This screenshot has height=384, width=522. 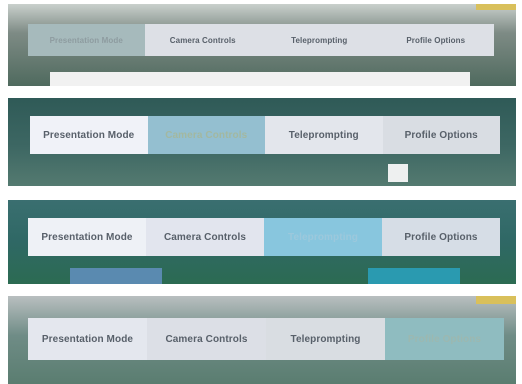 What do you see at coordinates (398, 173) in the screenshot?
I see `small-control-square` at bounding box center [398, 173].